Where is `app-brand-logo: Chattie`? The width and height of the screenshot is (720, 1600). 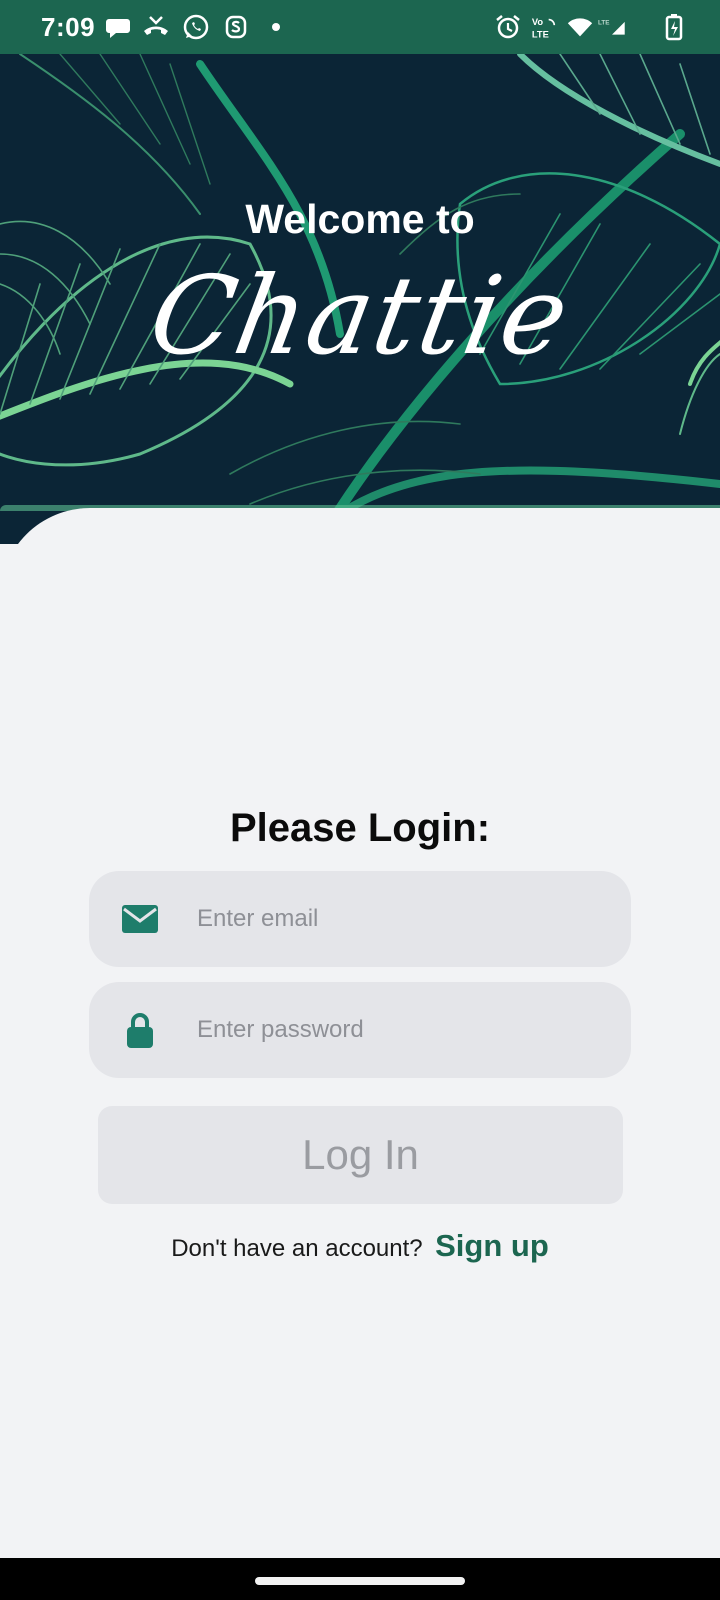
app-brand-logo: Chattie is located at coordinates (360, 316).